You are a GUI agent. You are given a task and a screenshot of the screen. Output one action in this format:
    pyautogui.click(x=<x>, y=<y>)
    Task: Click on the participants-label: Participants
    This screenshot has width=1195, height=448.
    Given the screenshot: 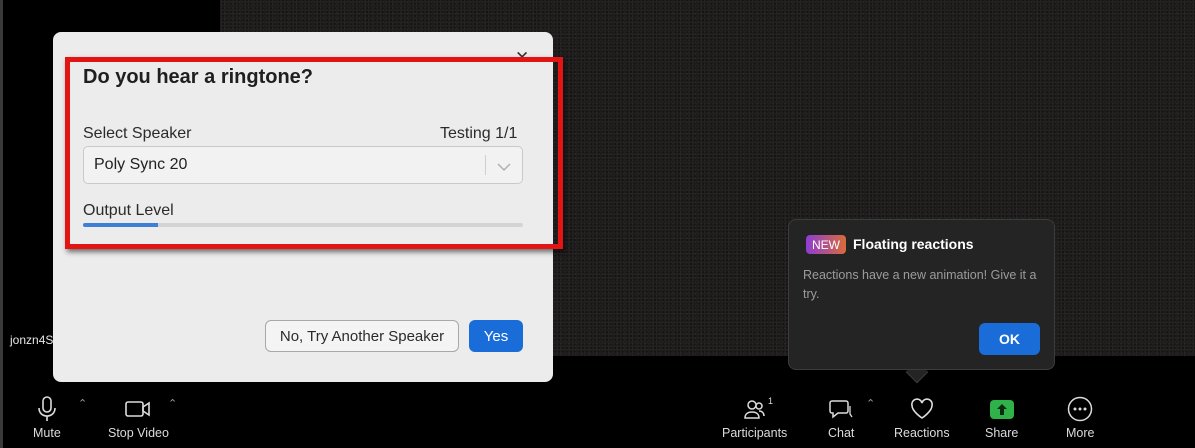 What is the action you would take?
    pyautogui.click(x=755, y=433)
    